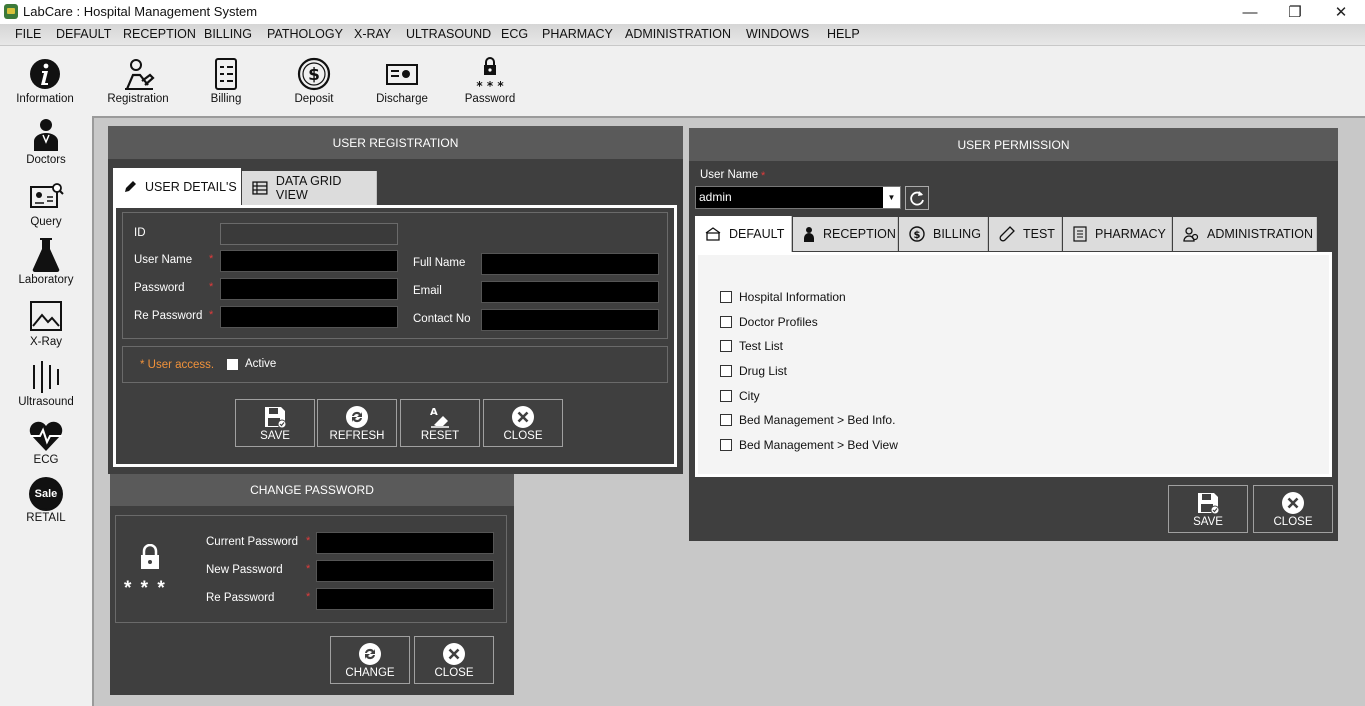 This screenshot has height=706, width=1365. I want to click on sidebar-item-query: Query, so click(46, 203).